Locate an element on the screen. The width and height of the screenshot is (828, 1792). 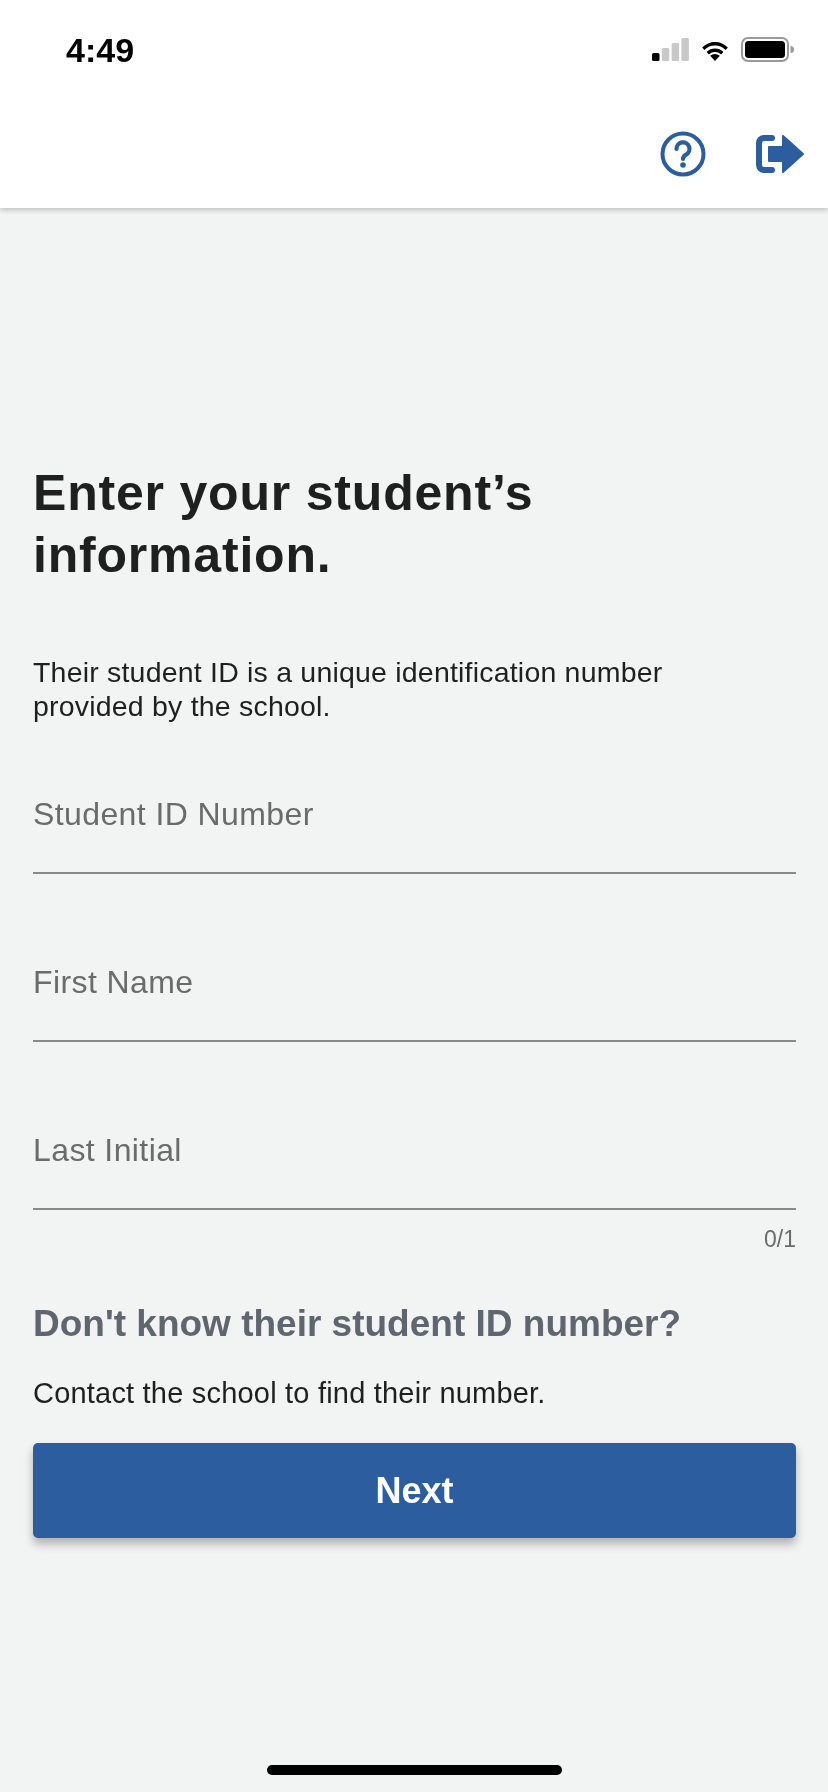
logout-button is located at coordinates (780, 154).